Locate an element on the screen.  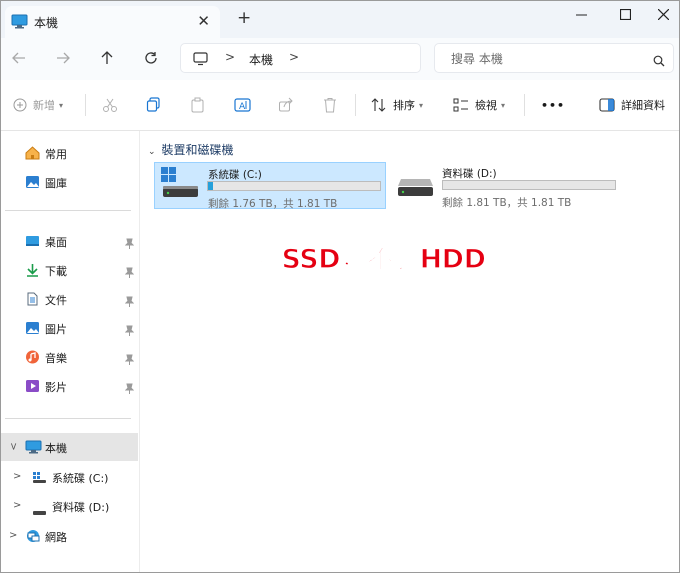
sidebar-item-drive-d: > 資料碟 (D:) is located at coordinates (69, 506).